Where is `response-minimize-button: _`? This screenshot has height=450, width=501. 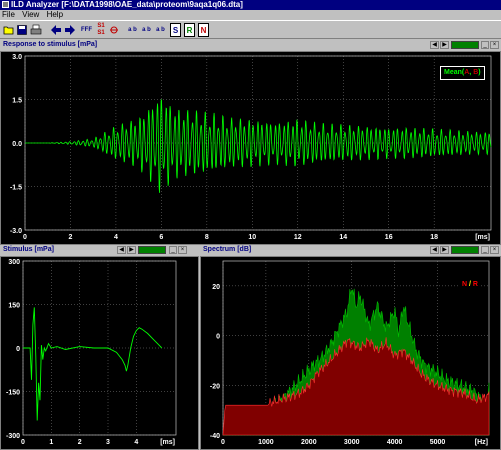
response-minimize-button: _ is located at coordinates (485, 45).